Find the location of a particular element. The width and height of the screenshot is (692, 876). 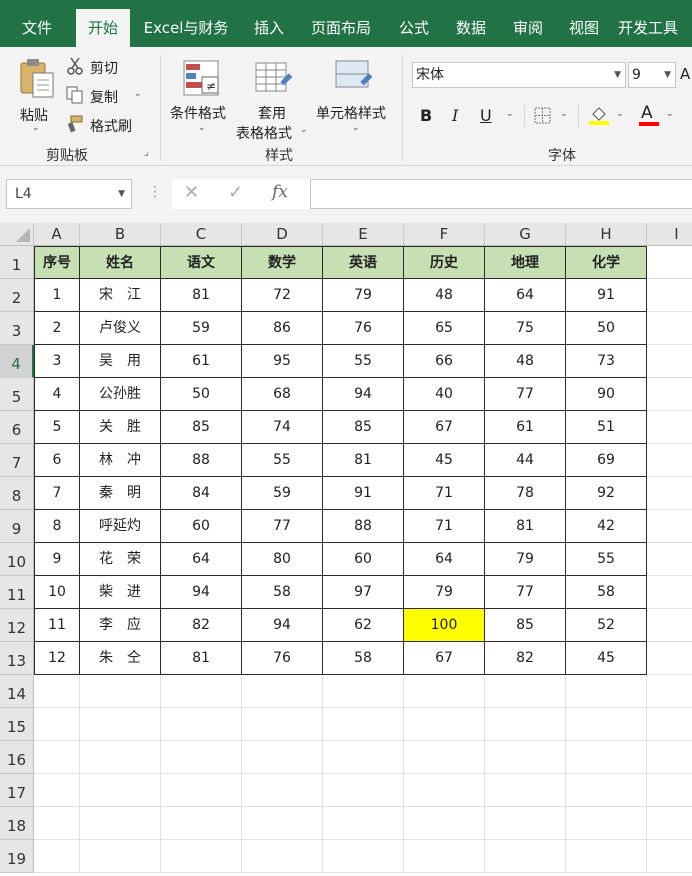

underline-dropdown-icon: ⌄ is located at coordinates (510, 114).